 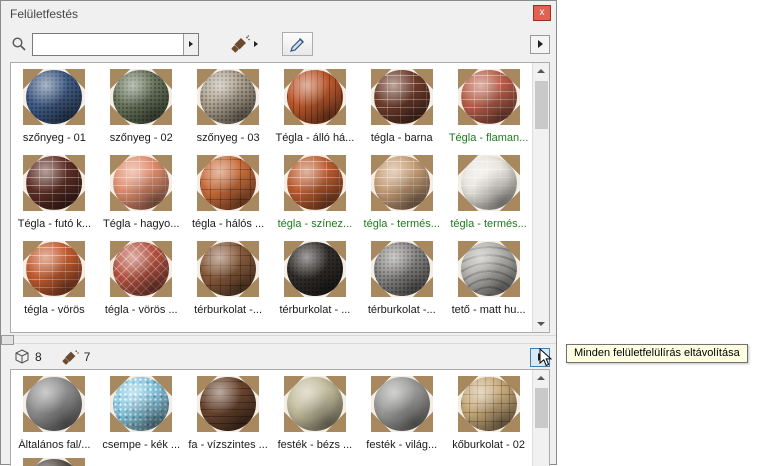 I want to click on search-input, so click(x=108, y=44).